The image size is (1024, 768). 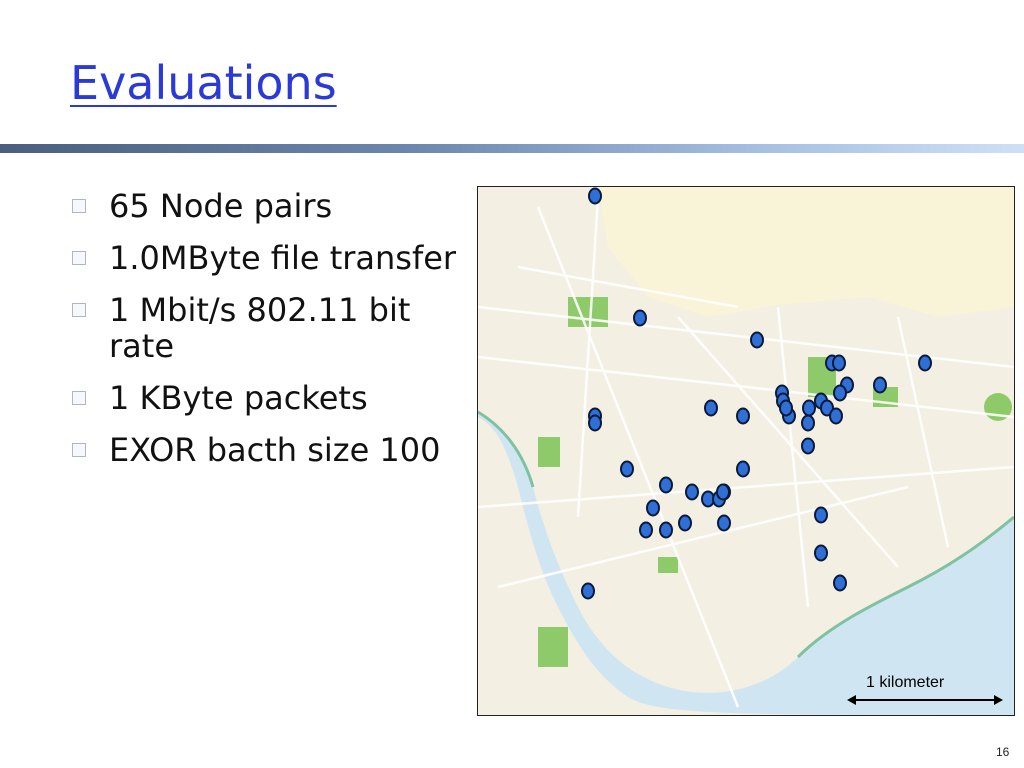 What do you see at coordinates (203, 83) in the screenshot?
I see `slide-title: Evaluations` at bounding box center [203, 83].